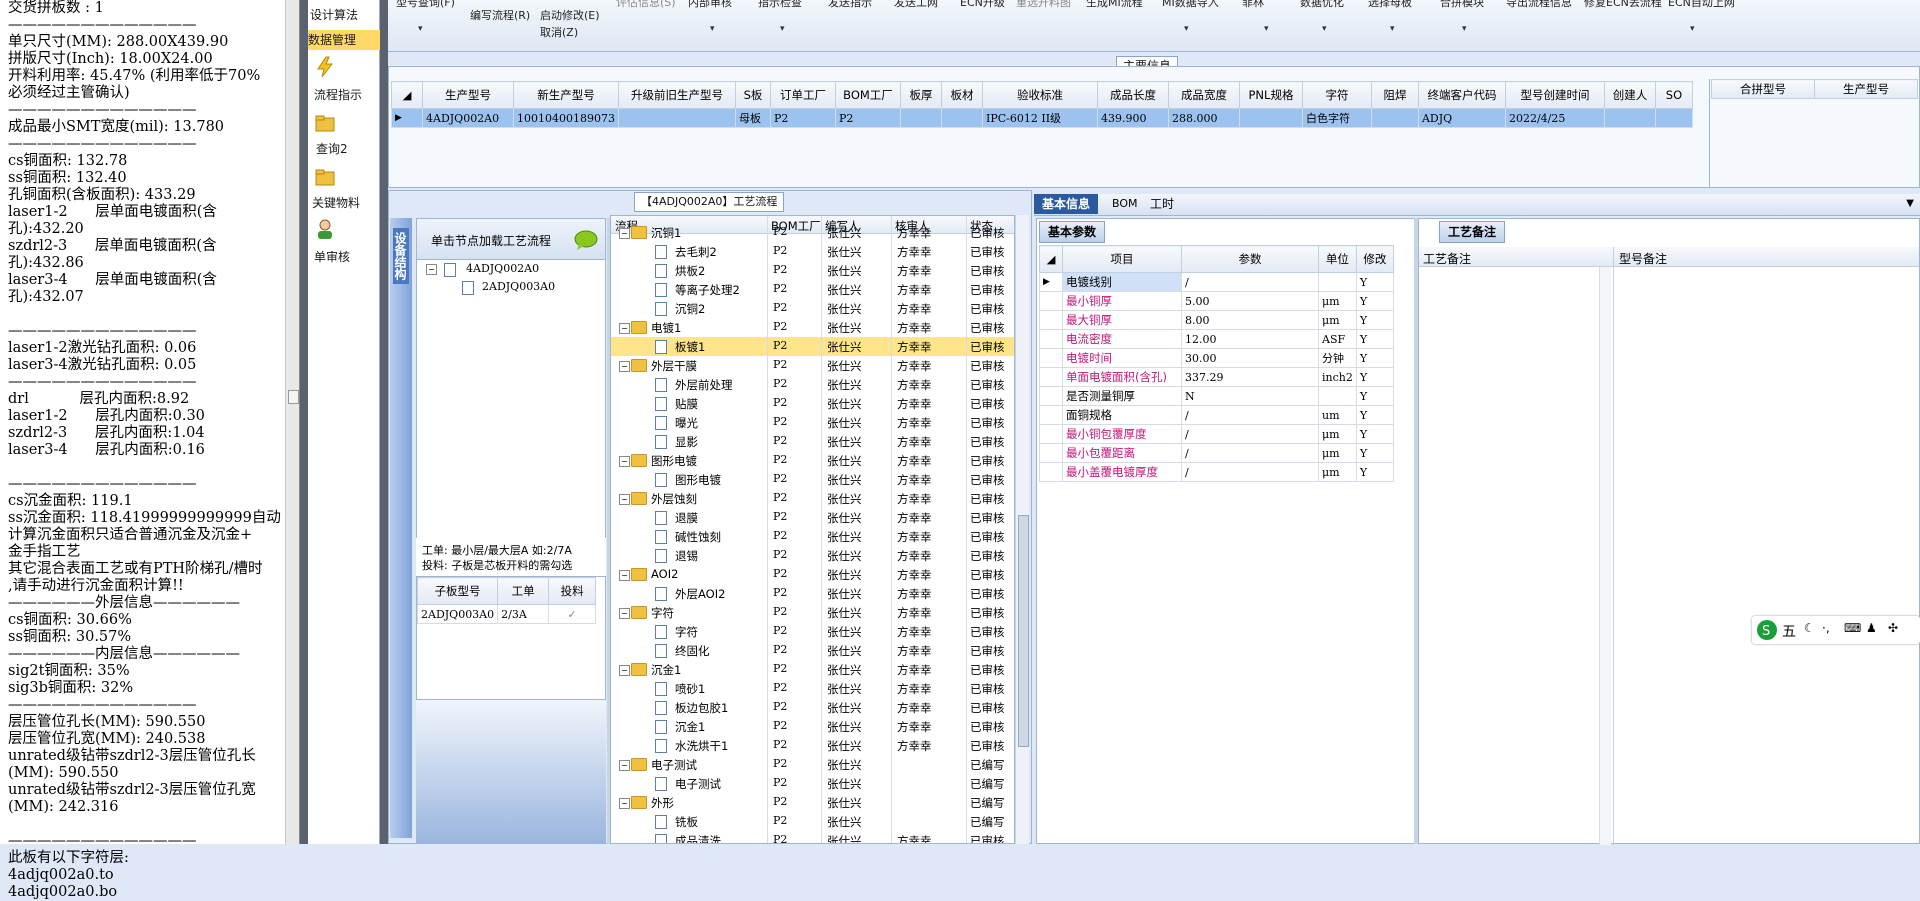  Describe the element at coordinates (1673, 95) in the screenshot. I see `column-header: SO` at that location.